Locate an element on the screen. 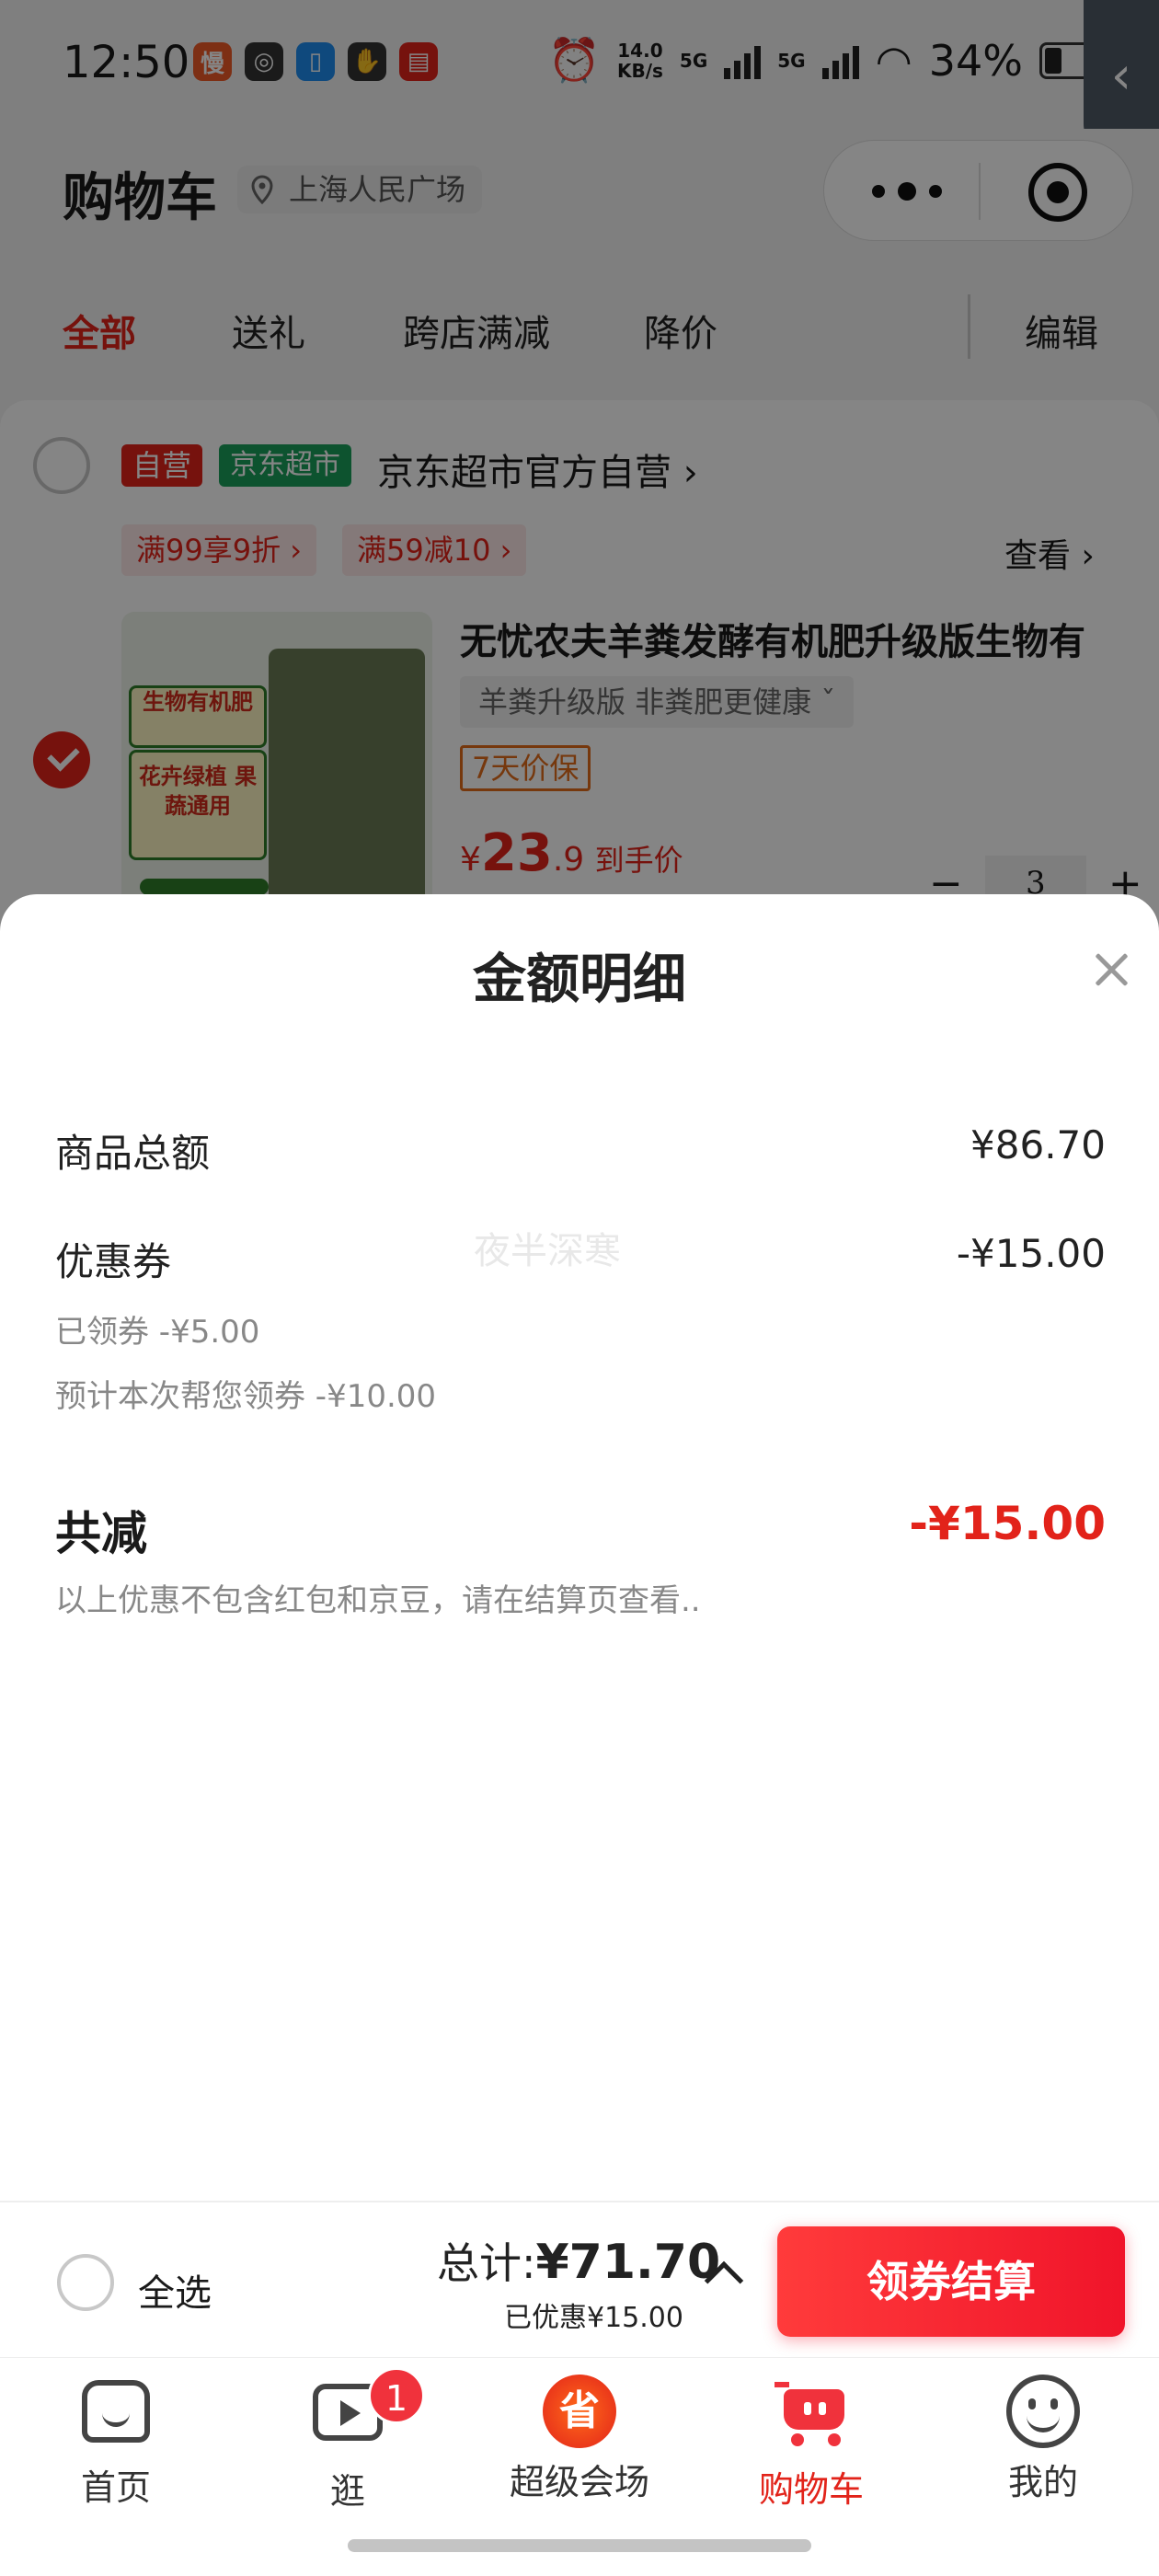  nav-explore: 1 逛 is located at coordinates (348, 2440).